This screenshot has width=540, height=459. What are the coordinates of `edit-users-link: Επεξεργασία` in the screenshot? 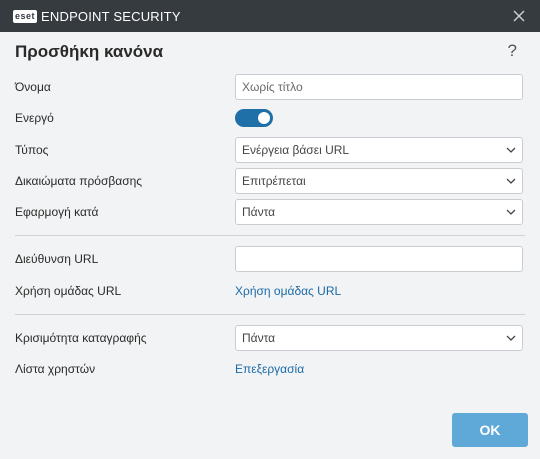 It's located at (269, 369).